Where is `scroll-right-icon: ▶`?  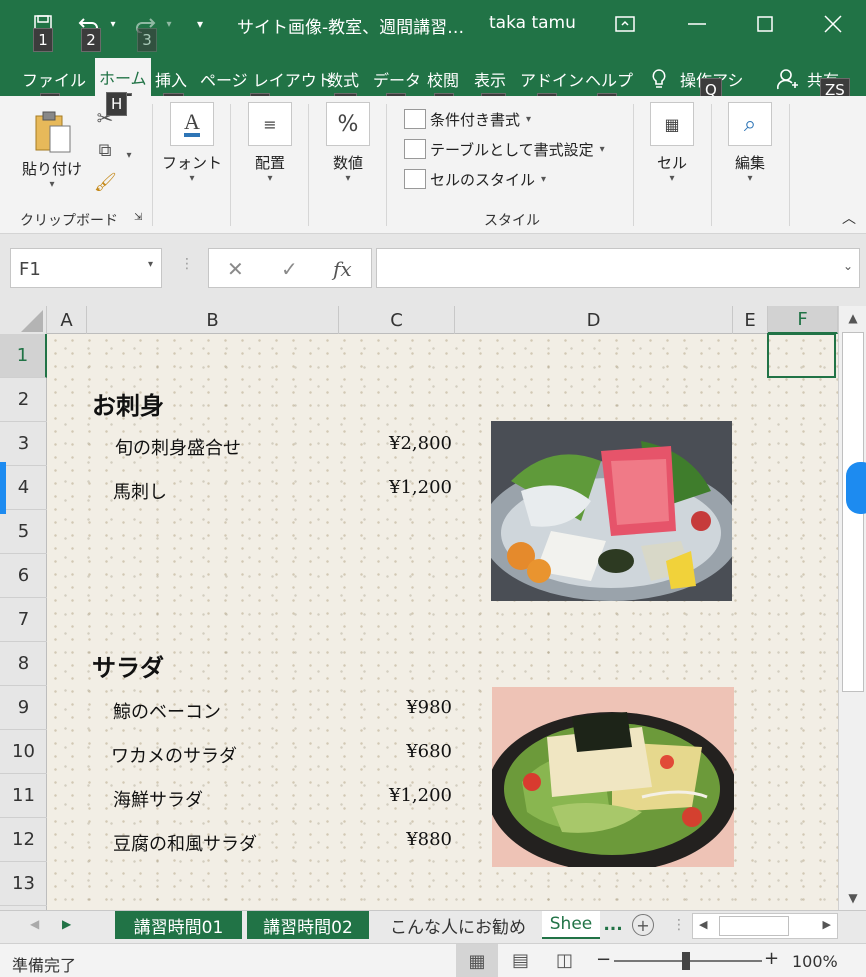
scroll-right-icon: ▶ is located at coordinates (827, 924).